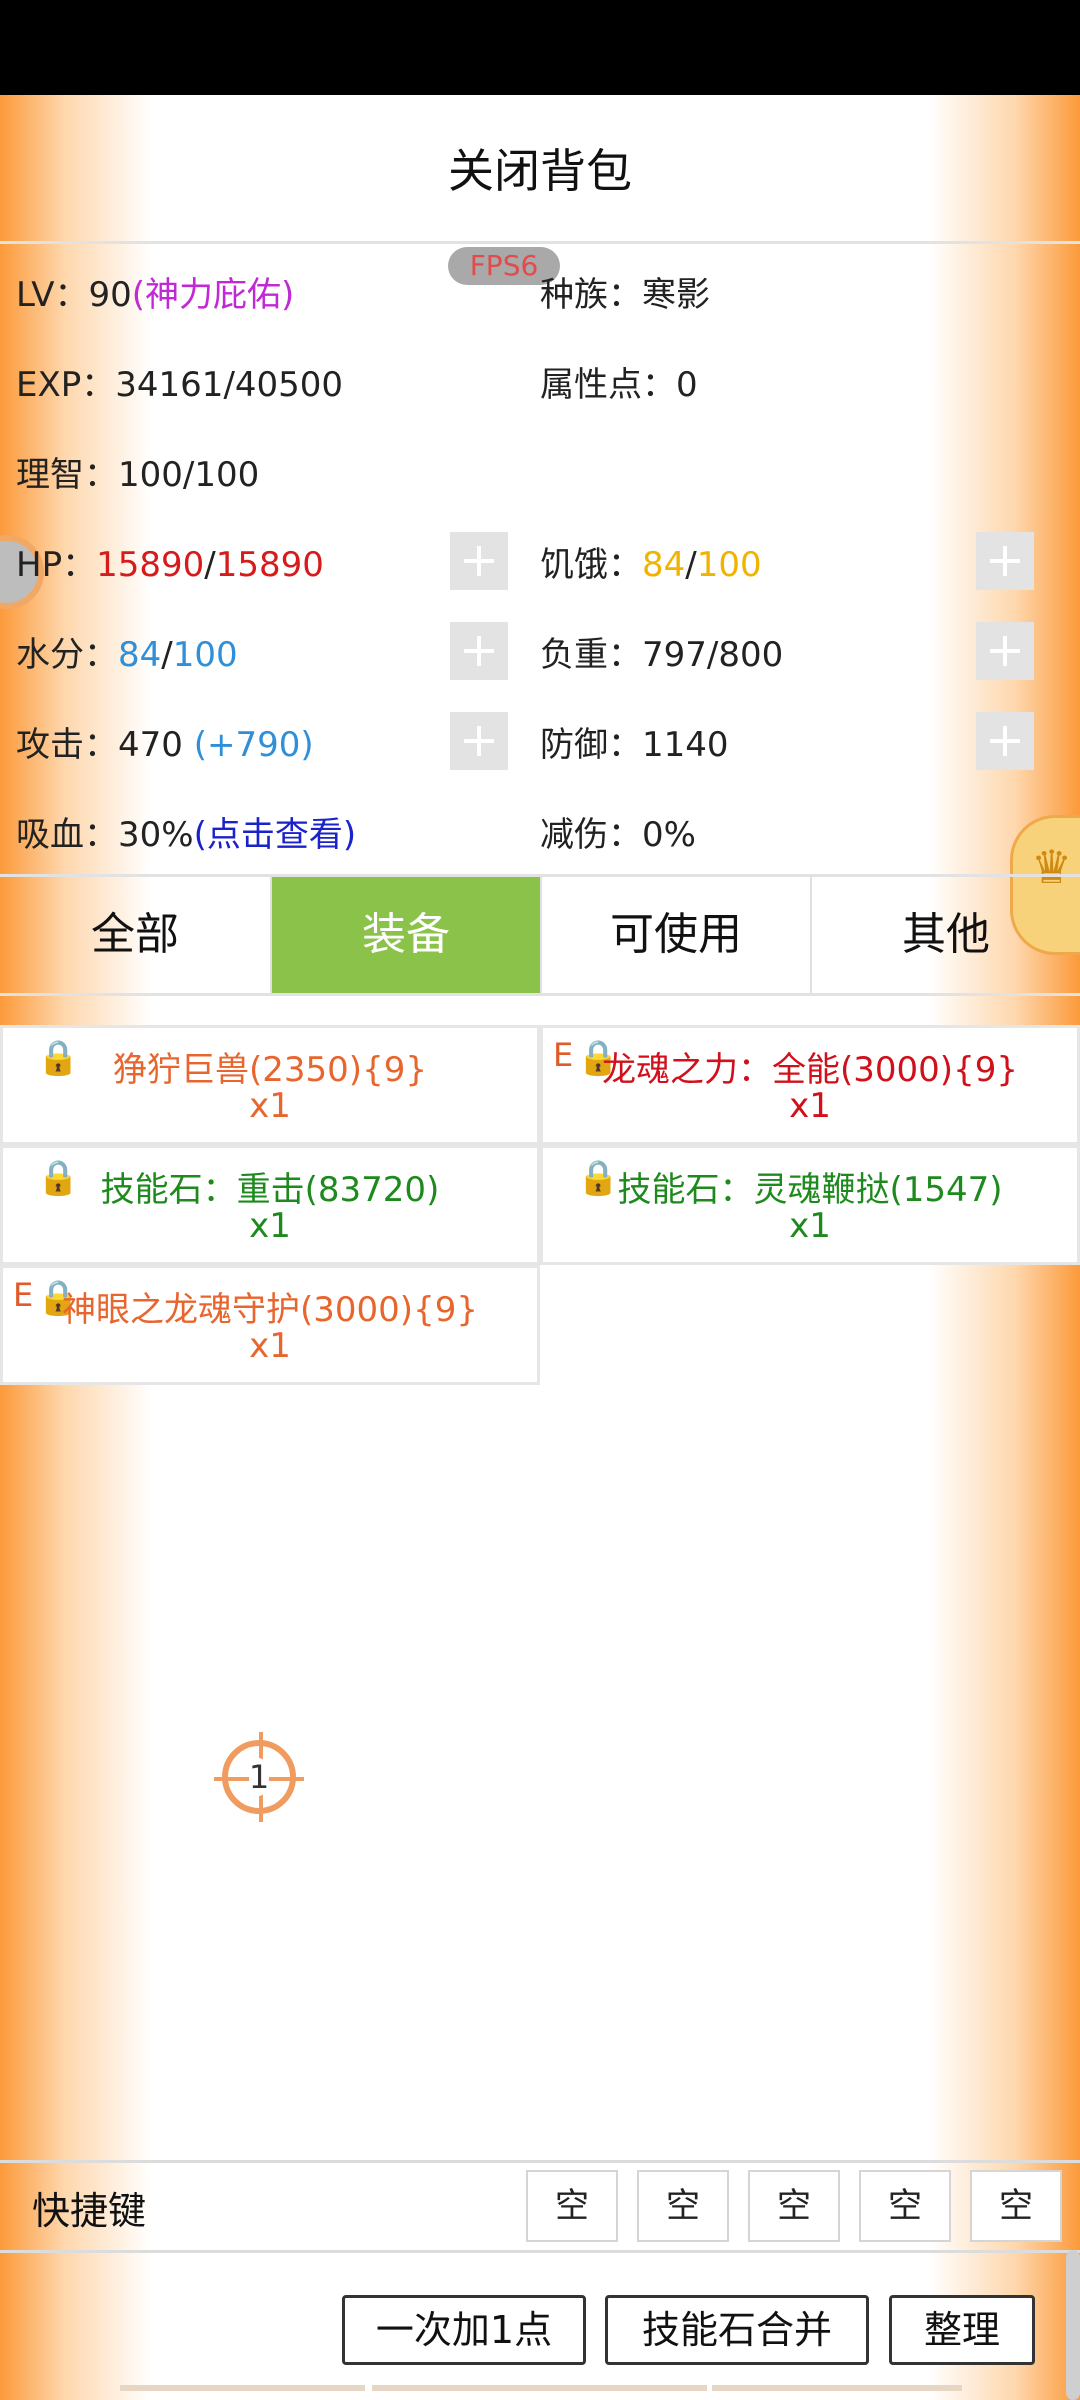  I want to click on category-tabs: 全部 装备 可使用 其他, so click(540, 935).